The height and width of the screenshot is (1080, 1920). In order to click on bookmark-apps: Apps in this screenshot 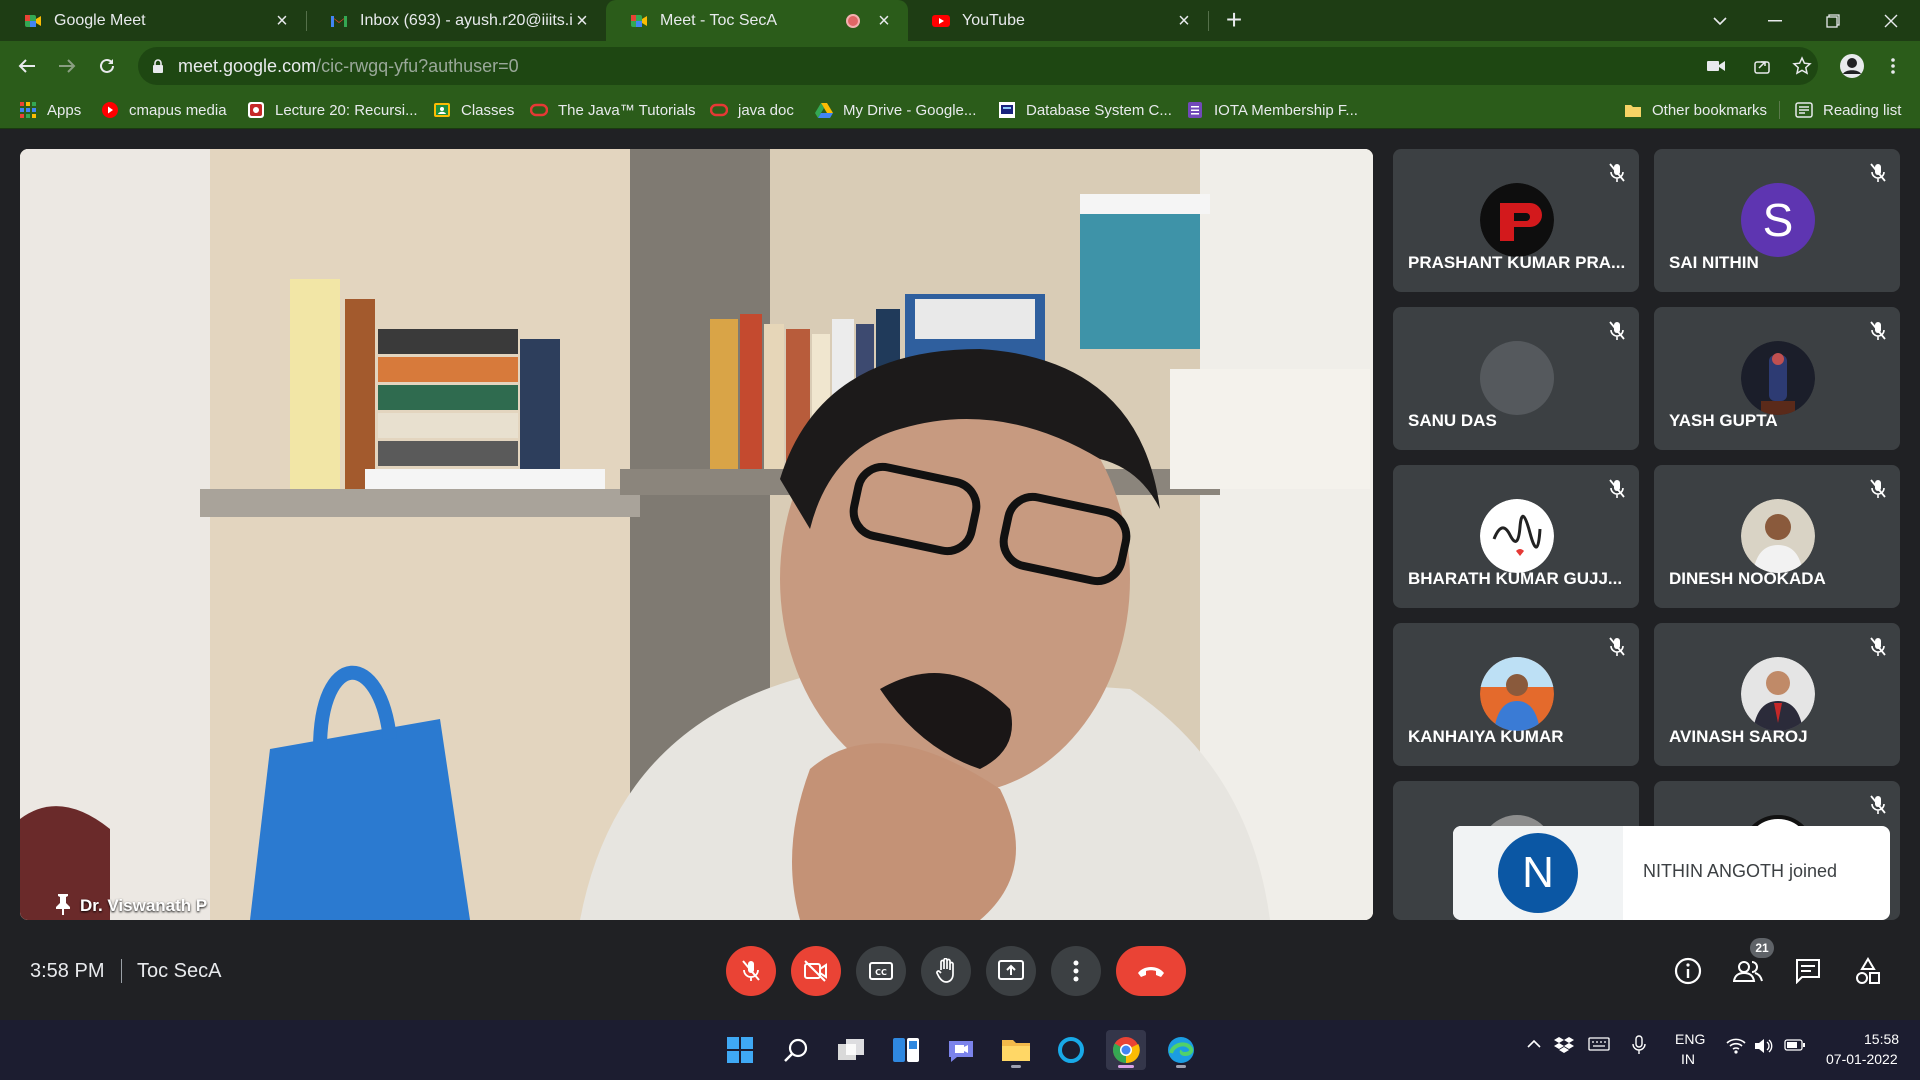, I will do `click(50, 110)`.